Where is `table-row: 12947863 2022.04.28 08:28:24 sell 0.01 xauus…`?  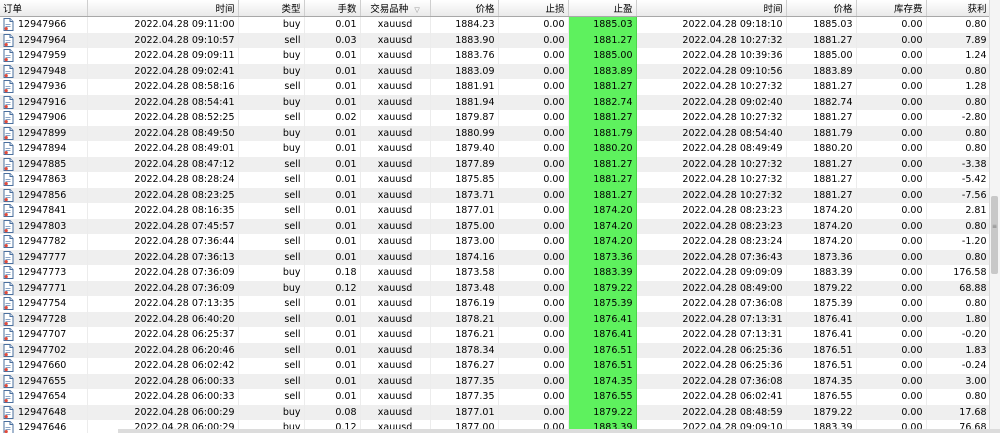 table-row: 12947863 2022.04.28 08:28:24 sell 0.01 xauus… is located at coordinates (495, 180).